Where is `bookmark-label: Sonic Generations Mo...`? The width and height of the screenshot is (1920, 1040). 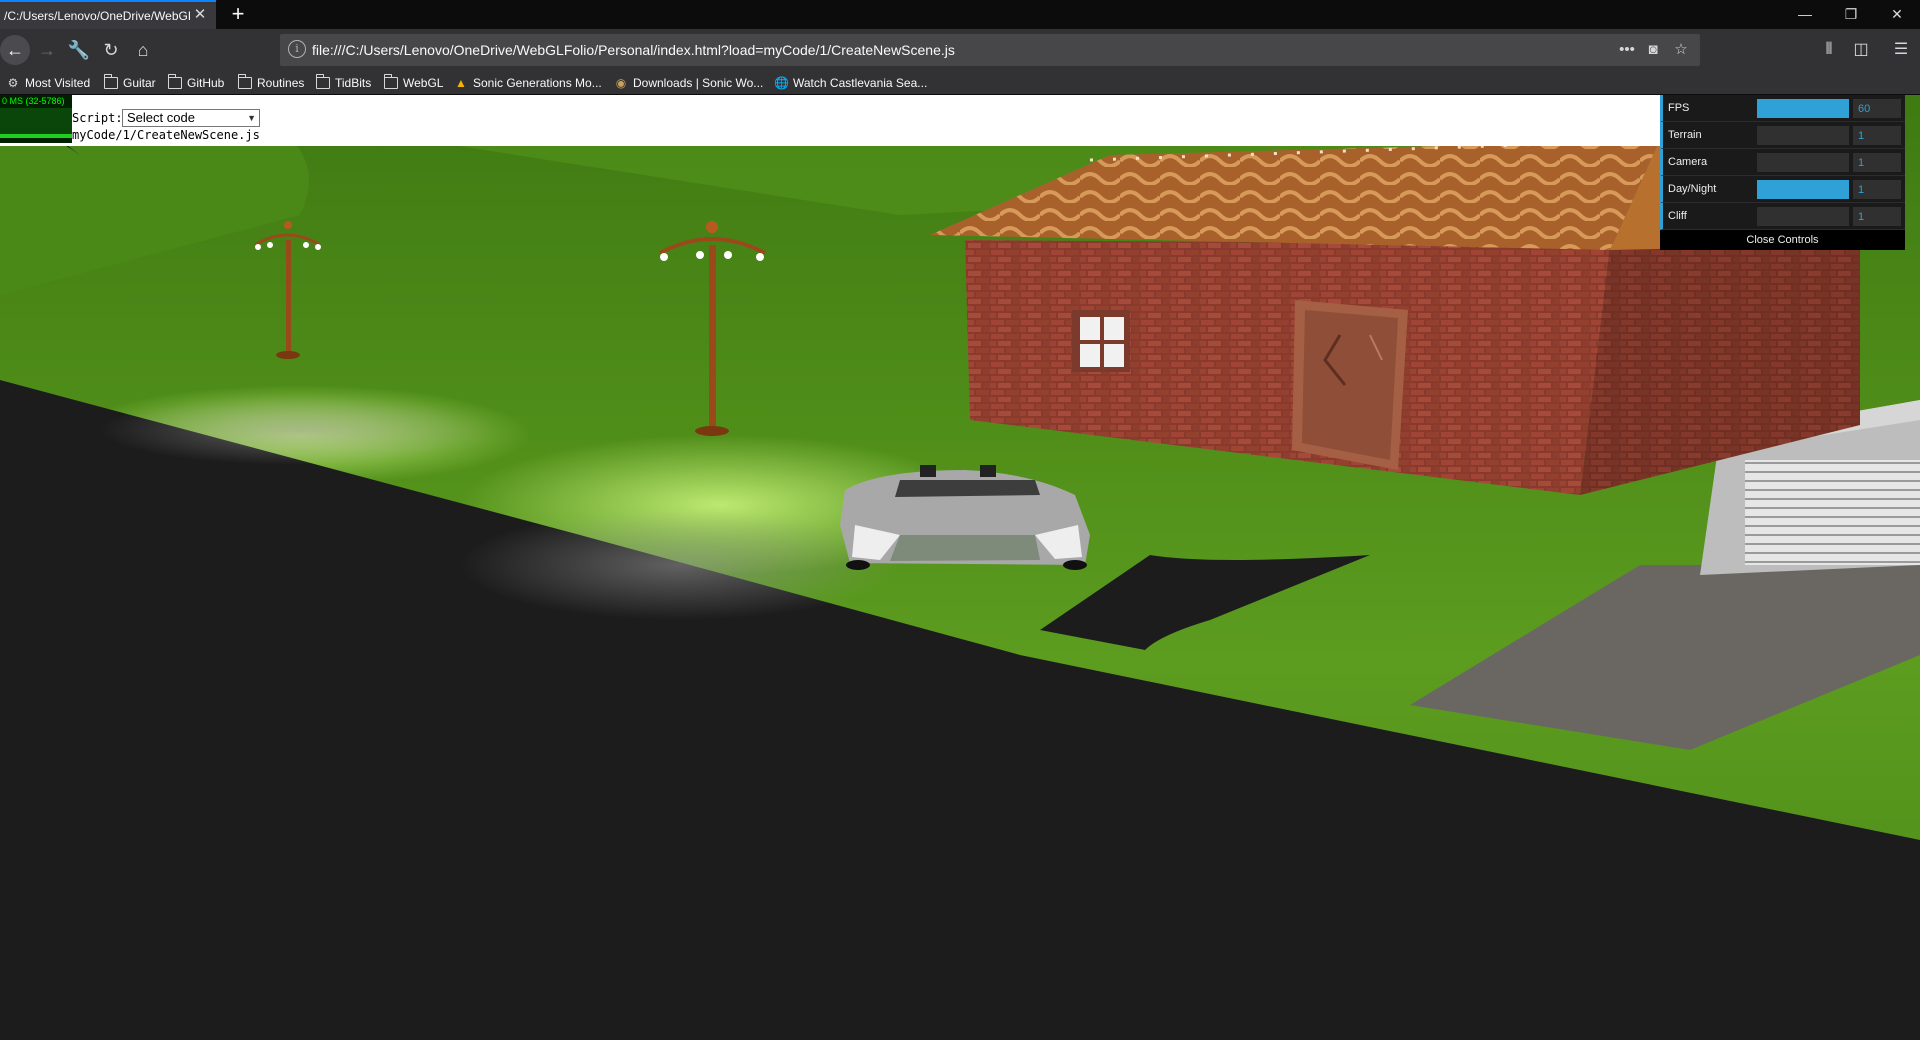
bookmark-label: Sonic Generations Mo... is located at coordinates (537, 82).